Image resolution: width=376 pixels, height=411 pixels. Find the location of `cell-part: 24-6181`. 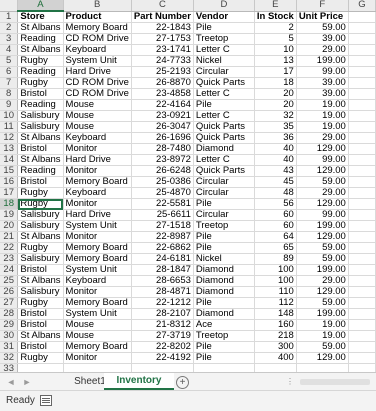

cell-part: 24-6181 is located at coordinates (162, 259).